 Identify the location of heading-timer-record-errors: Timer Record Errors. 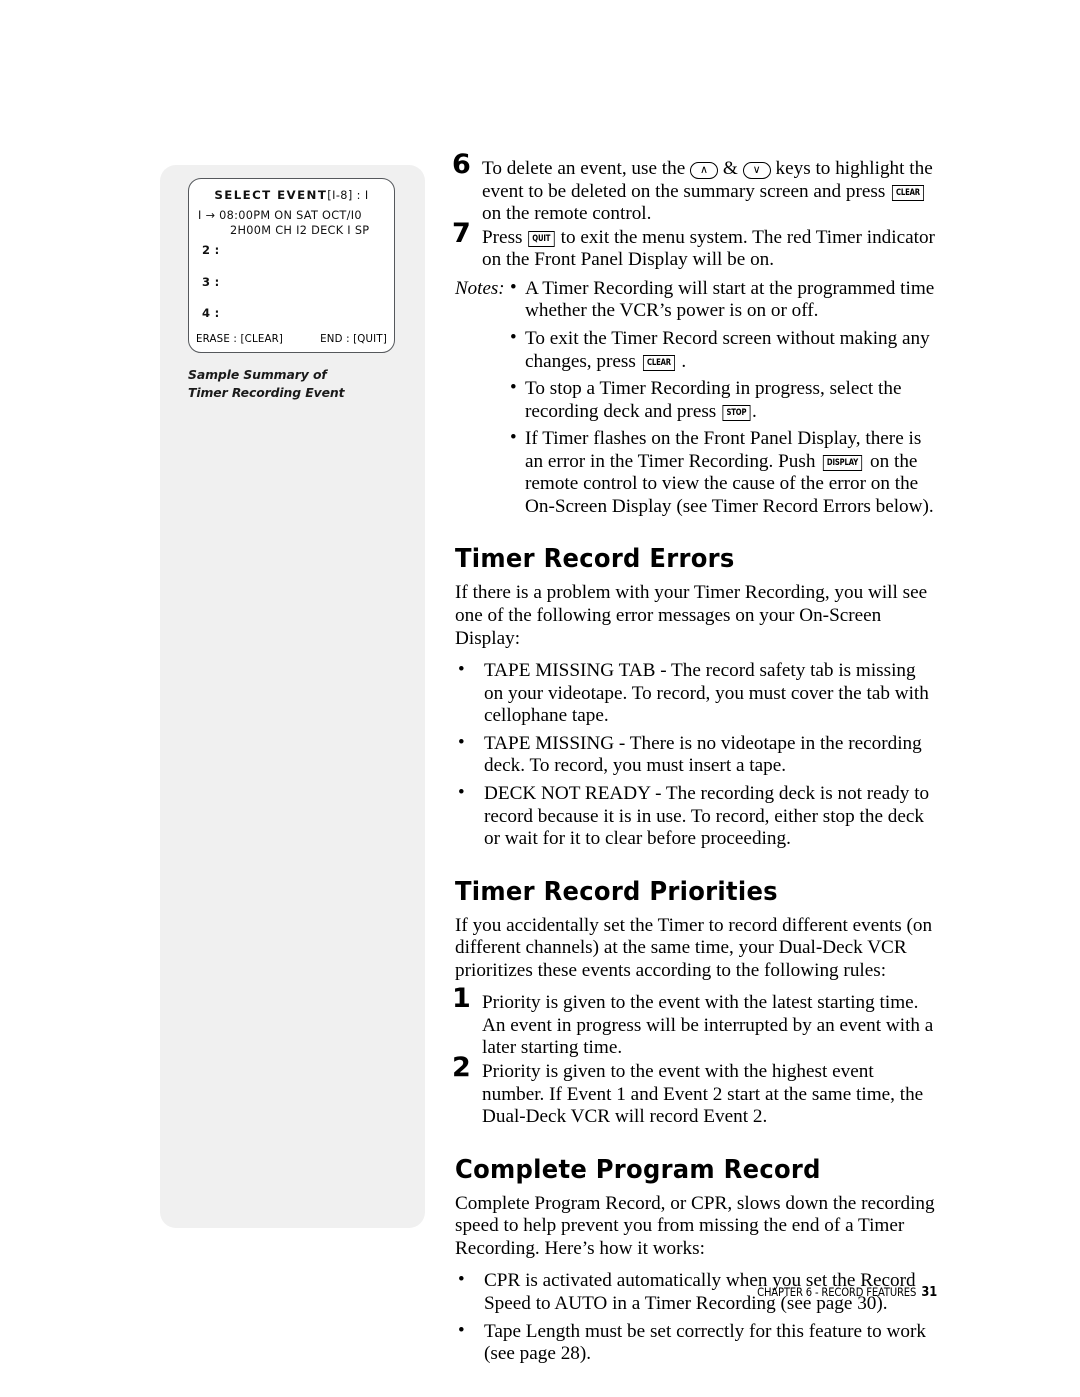
(595, 559).